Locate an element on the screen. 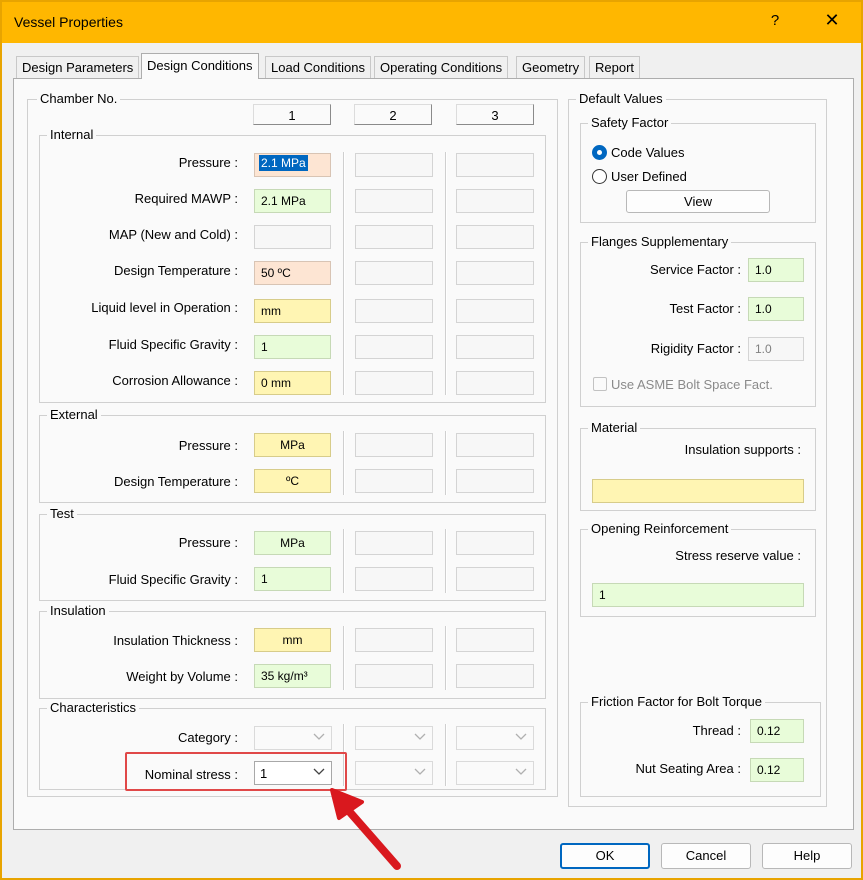 The height and width of the screenshot is (880, 863). user-defined-radio is located at coordinates (599, 176).